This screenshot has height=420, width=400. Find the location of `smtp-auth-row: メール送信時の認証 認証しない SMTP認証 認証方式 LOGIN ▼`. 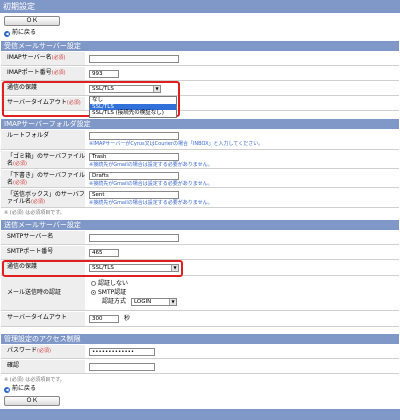

smtp-auth-row: メール送信時の認証 認証しない SMTP認証 認証方式 LOGIN ▼ is located at coordinates (200, 294).